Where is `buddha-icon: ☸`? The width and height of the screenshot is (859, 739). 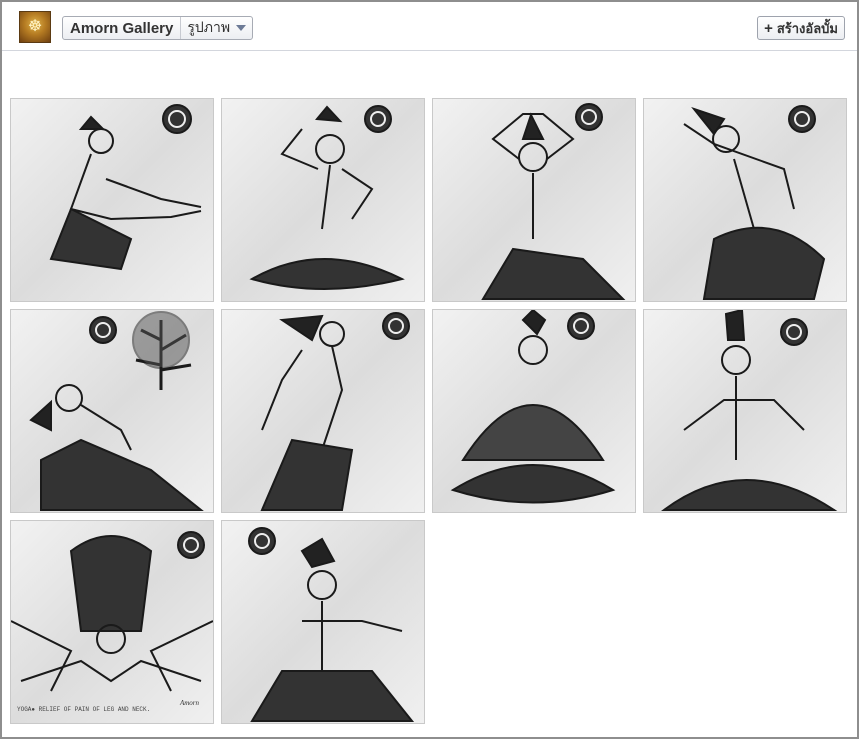 buddha-icon: ☸ is located at coordinates (35, 26).